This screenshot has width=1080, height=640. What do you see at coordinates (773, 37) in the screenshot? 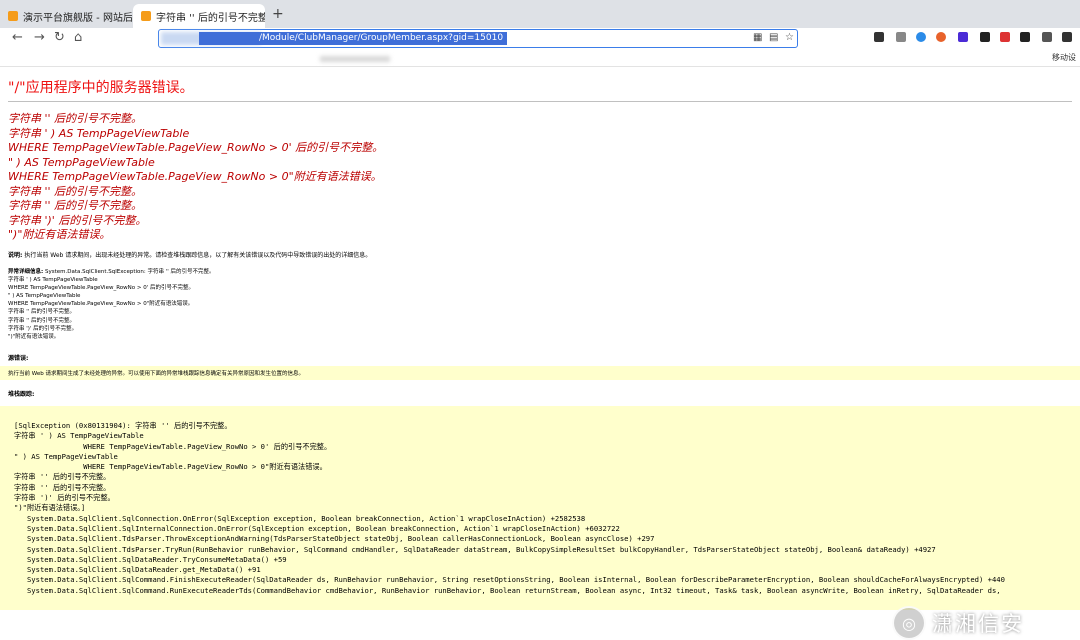
I see `reader-icon: ▤` at bounding box center [773, 37].